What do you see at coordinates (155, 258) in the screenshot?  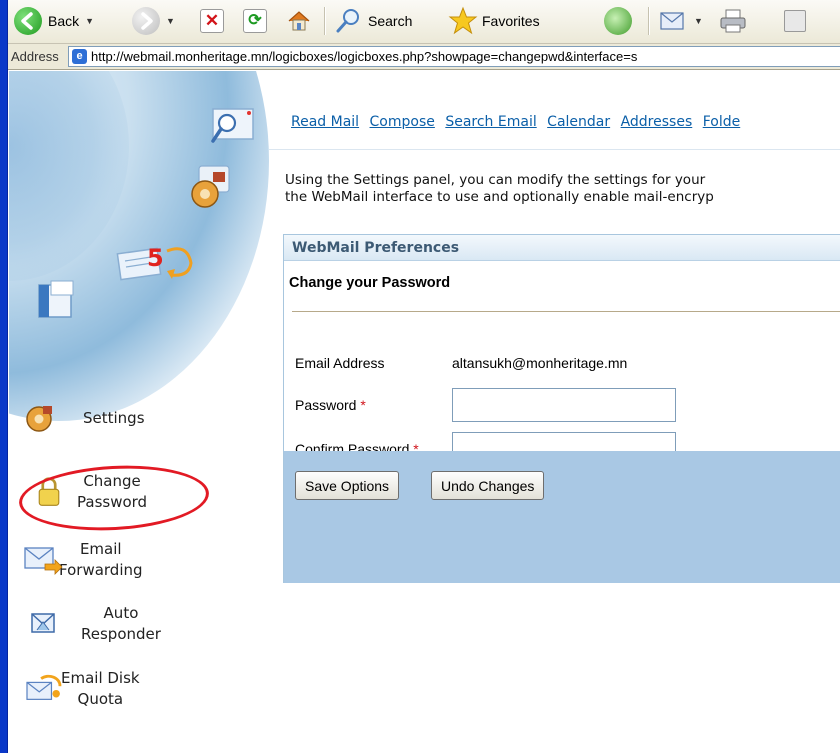 I see `mail-count-badge: 5` at bounding box center [155, 258].